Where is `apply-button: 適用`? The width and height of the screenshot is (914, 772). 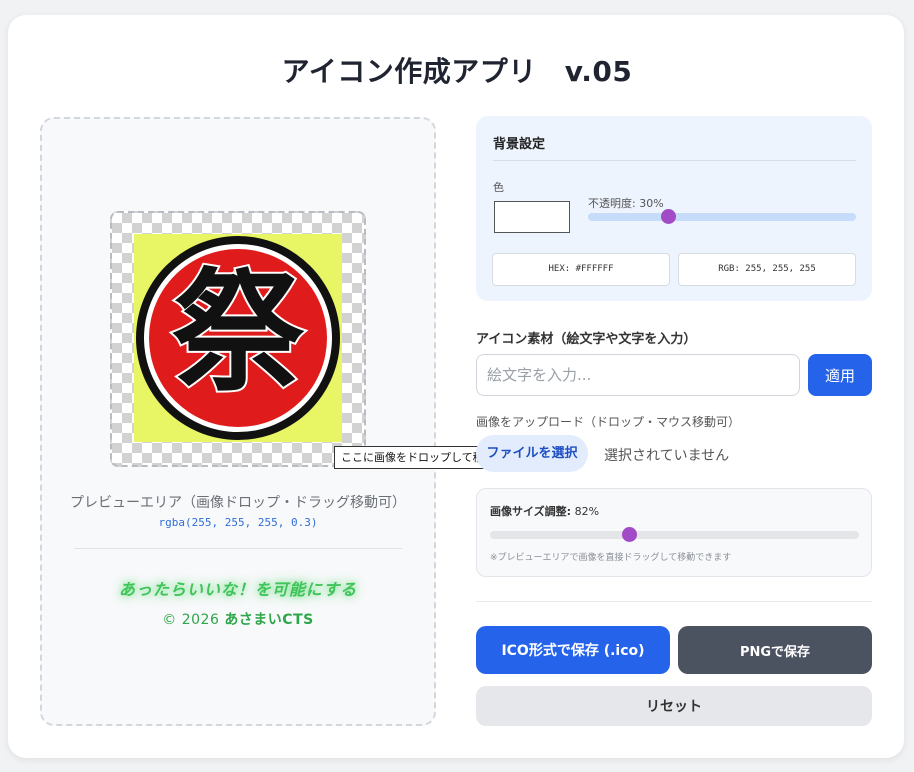
apply-button: 適用 is located at coordinates (840, 375).